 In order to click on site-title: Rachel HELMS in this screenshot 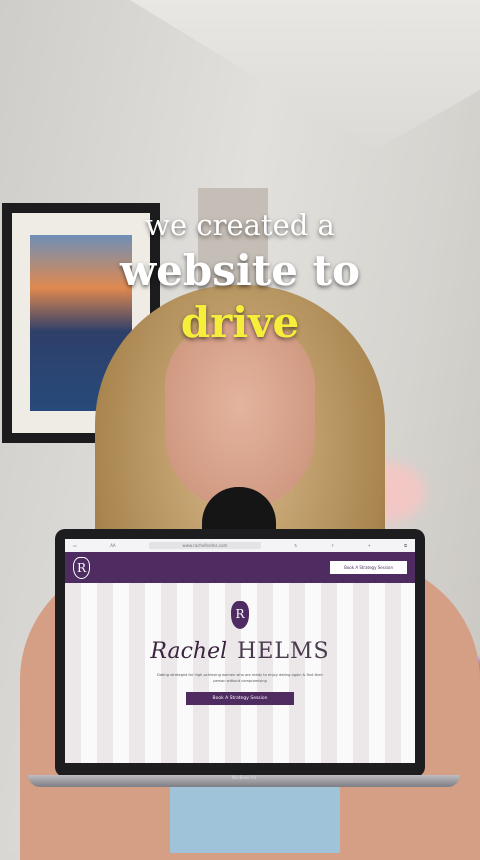, I will do `click(239, 651)`.